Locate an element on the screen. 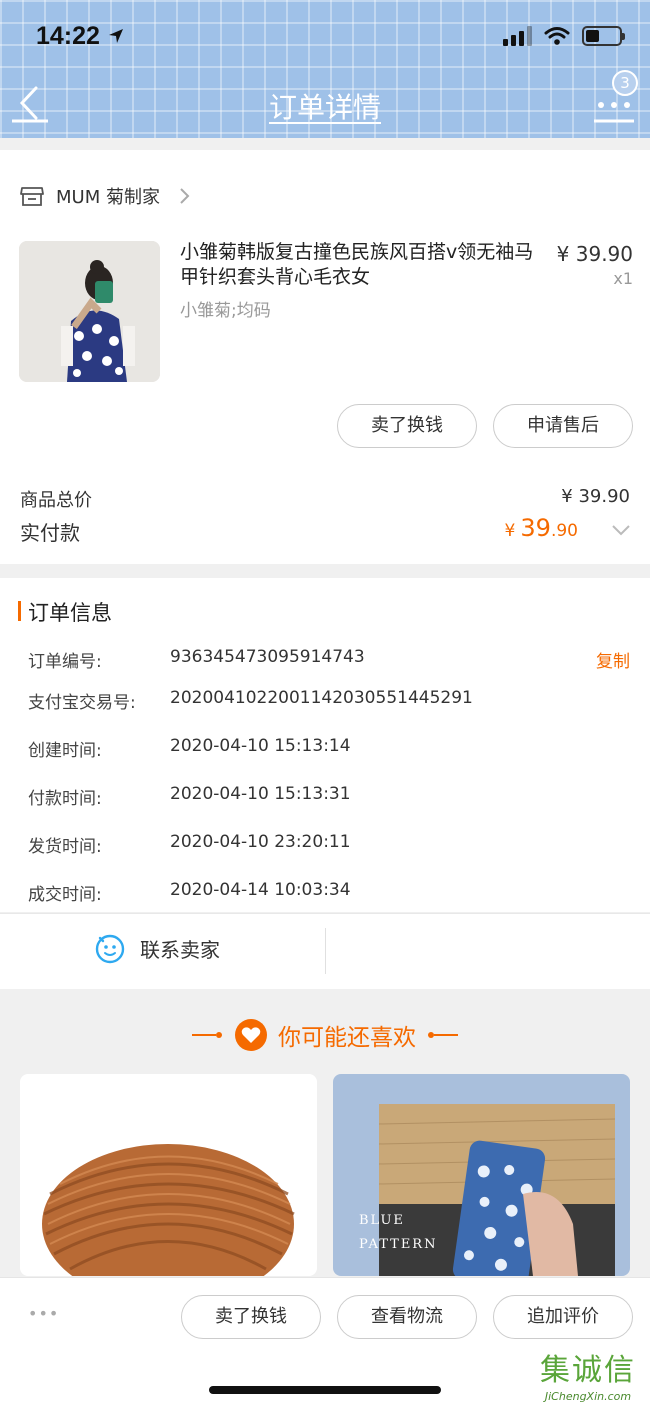 This screenshot has height=1406, width=650. chevron-down-icon is located at coordinates (621, 530).